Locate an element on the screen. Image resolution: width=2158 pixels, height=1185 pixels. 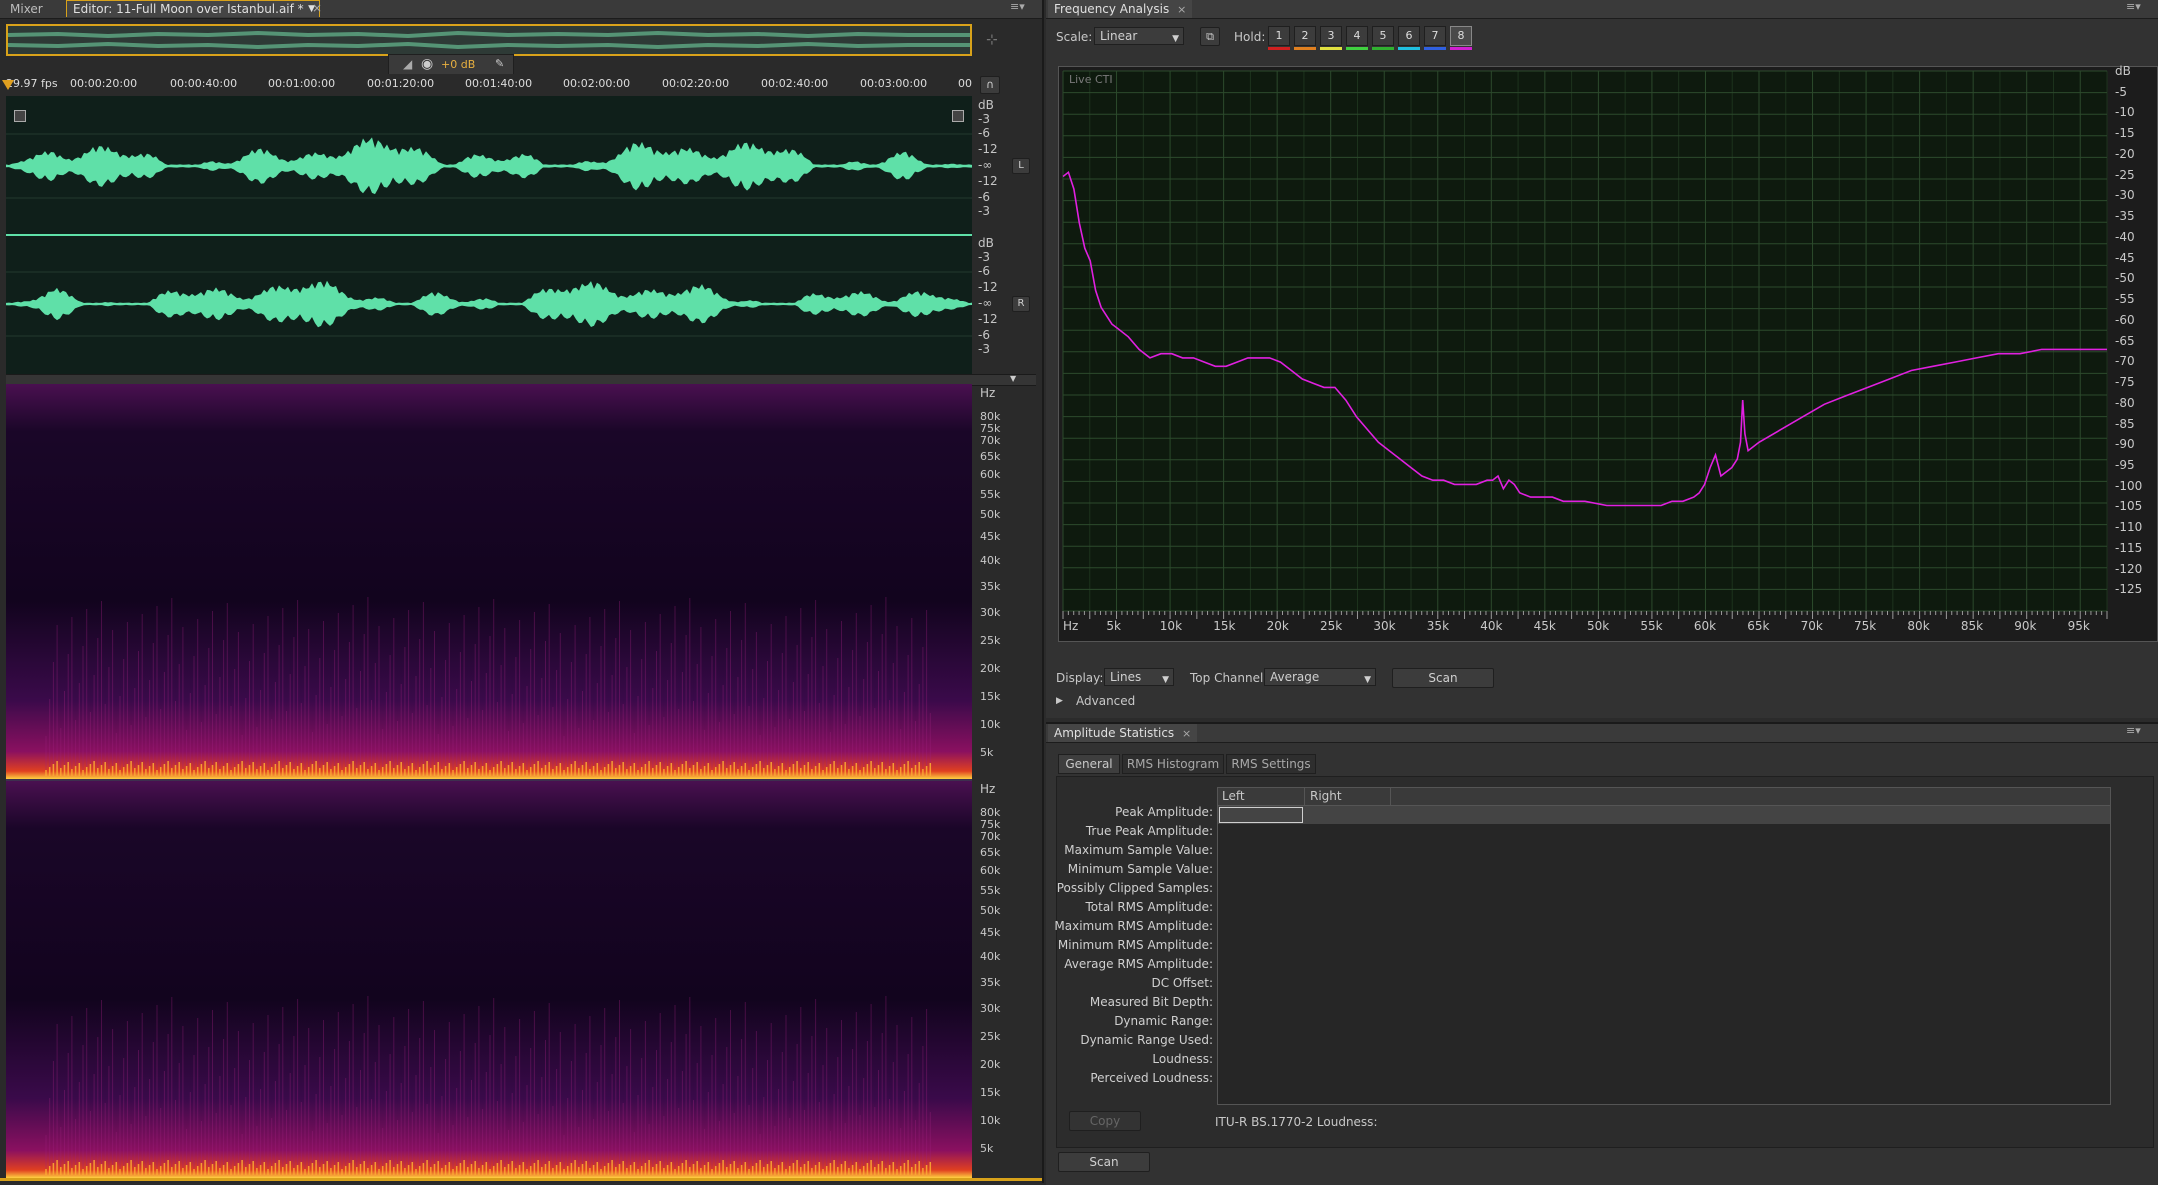
db-tick: -6 is located at coordinates (984, 271).